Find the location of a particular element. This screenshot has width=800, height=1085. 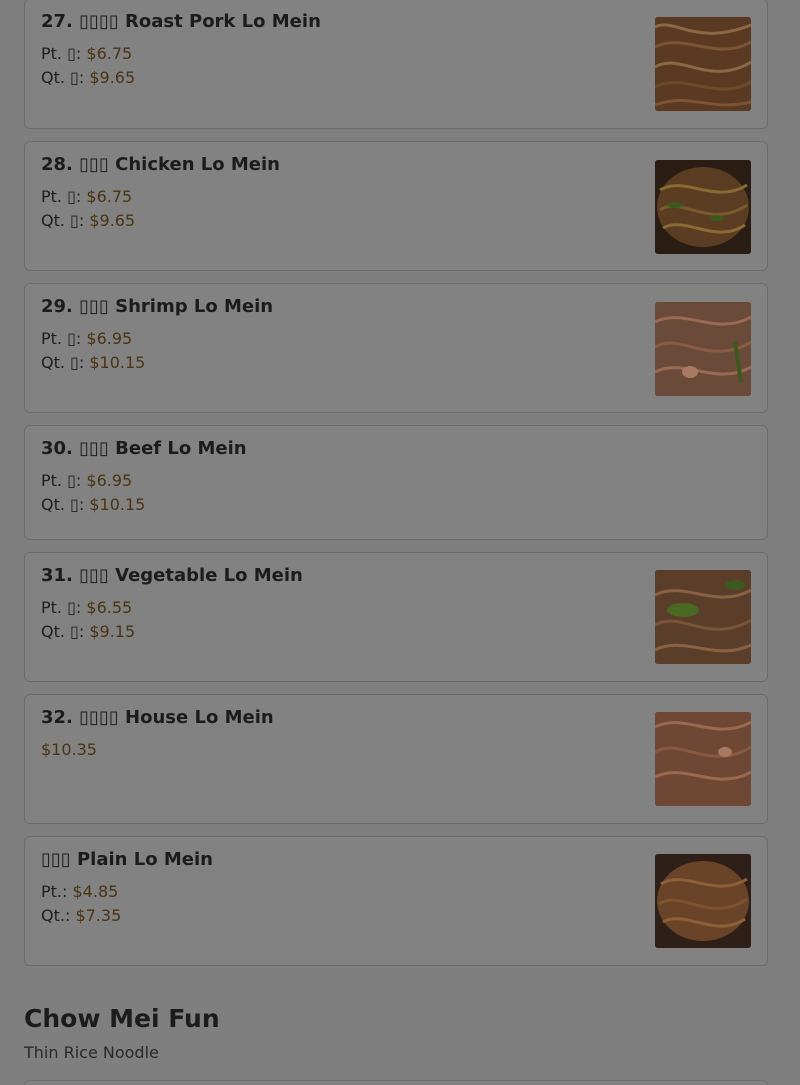

menu-item-card is located at coordinates (396, 1082).